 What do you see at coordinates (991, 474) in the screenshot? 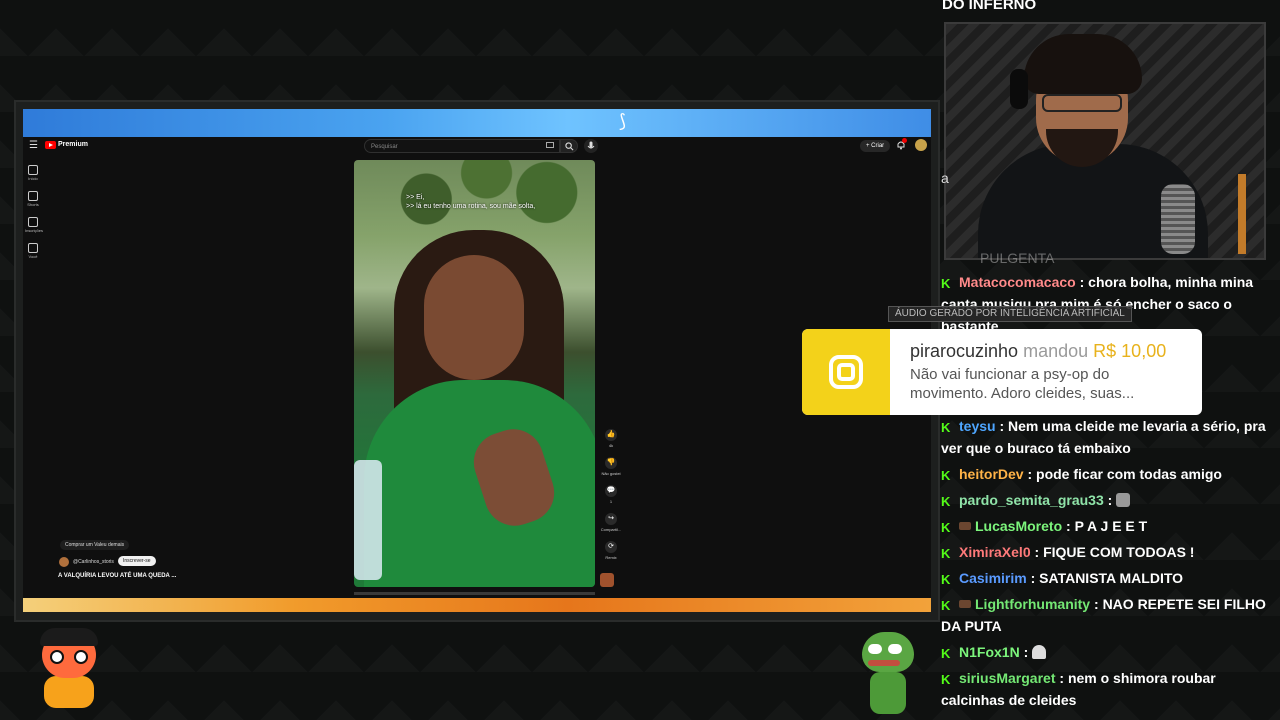
I see `chat-username: heitorDev` at bounding box center [991, 474].